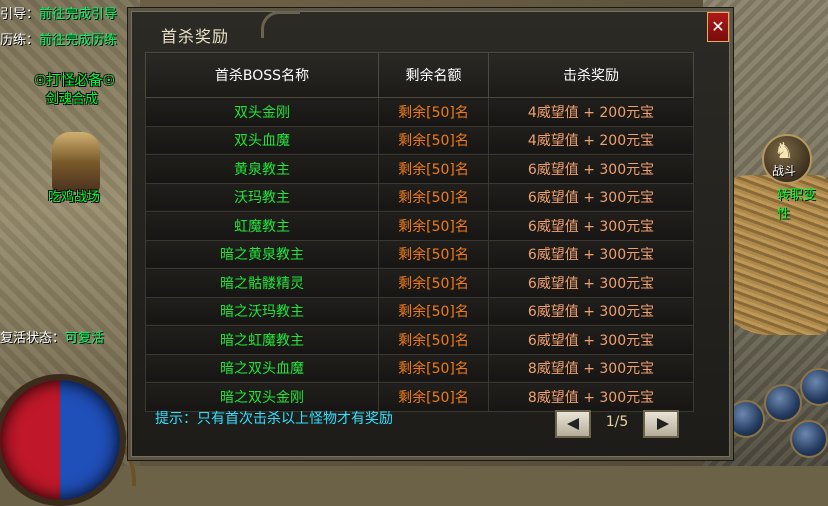  I want to click on table-row: 双头血魔 剩余[50]名 4威望值 + 200元宝, so click(419, 140).